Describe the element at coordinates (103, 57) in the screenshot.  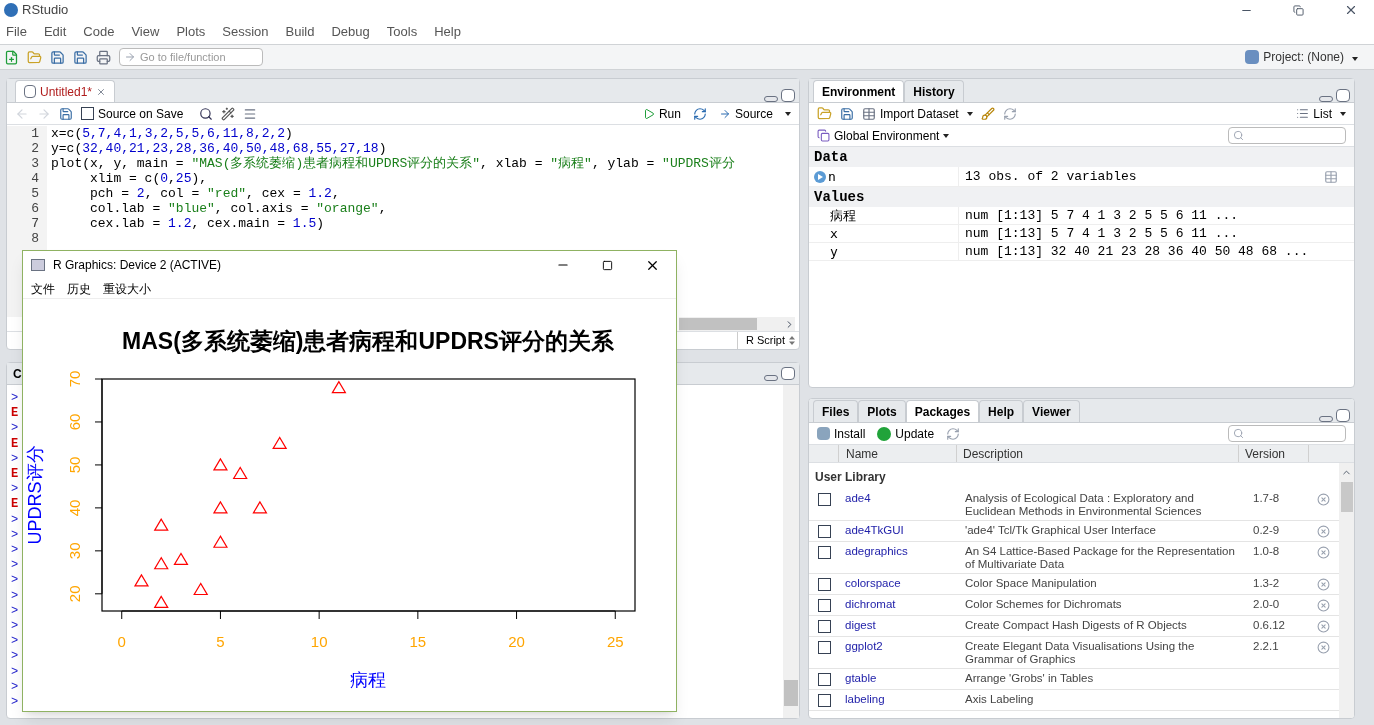
I see `print-icon` at that location.